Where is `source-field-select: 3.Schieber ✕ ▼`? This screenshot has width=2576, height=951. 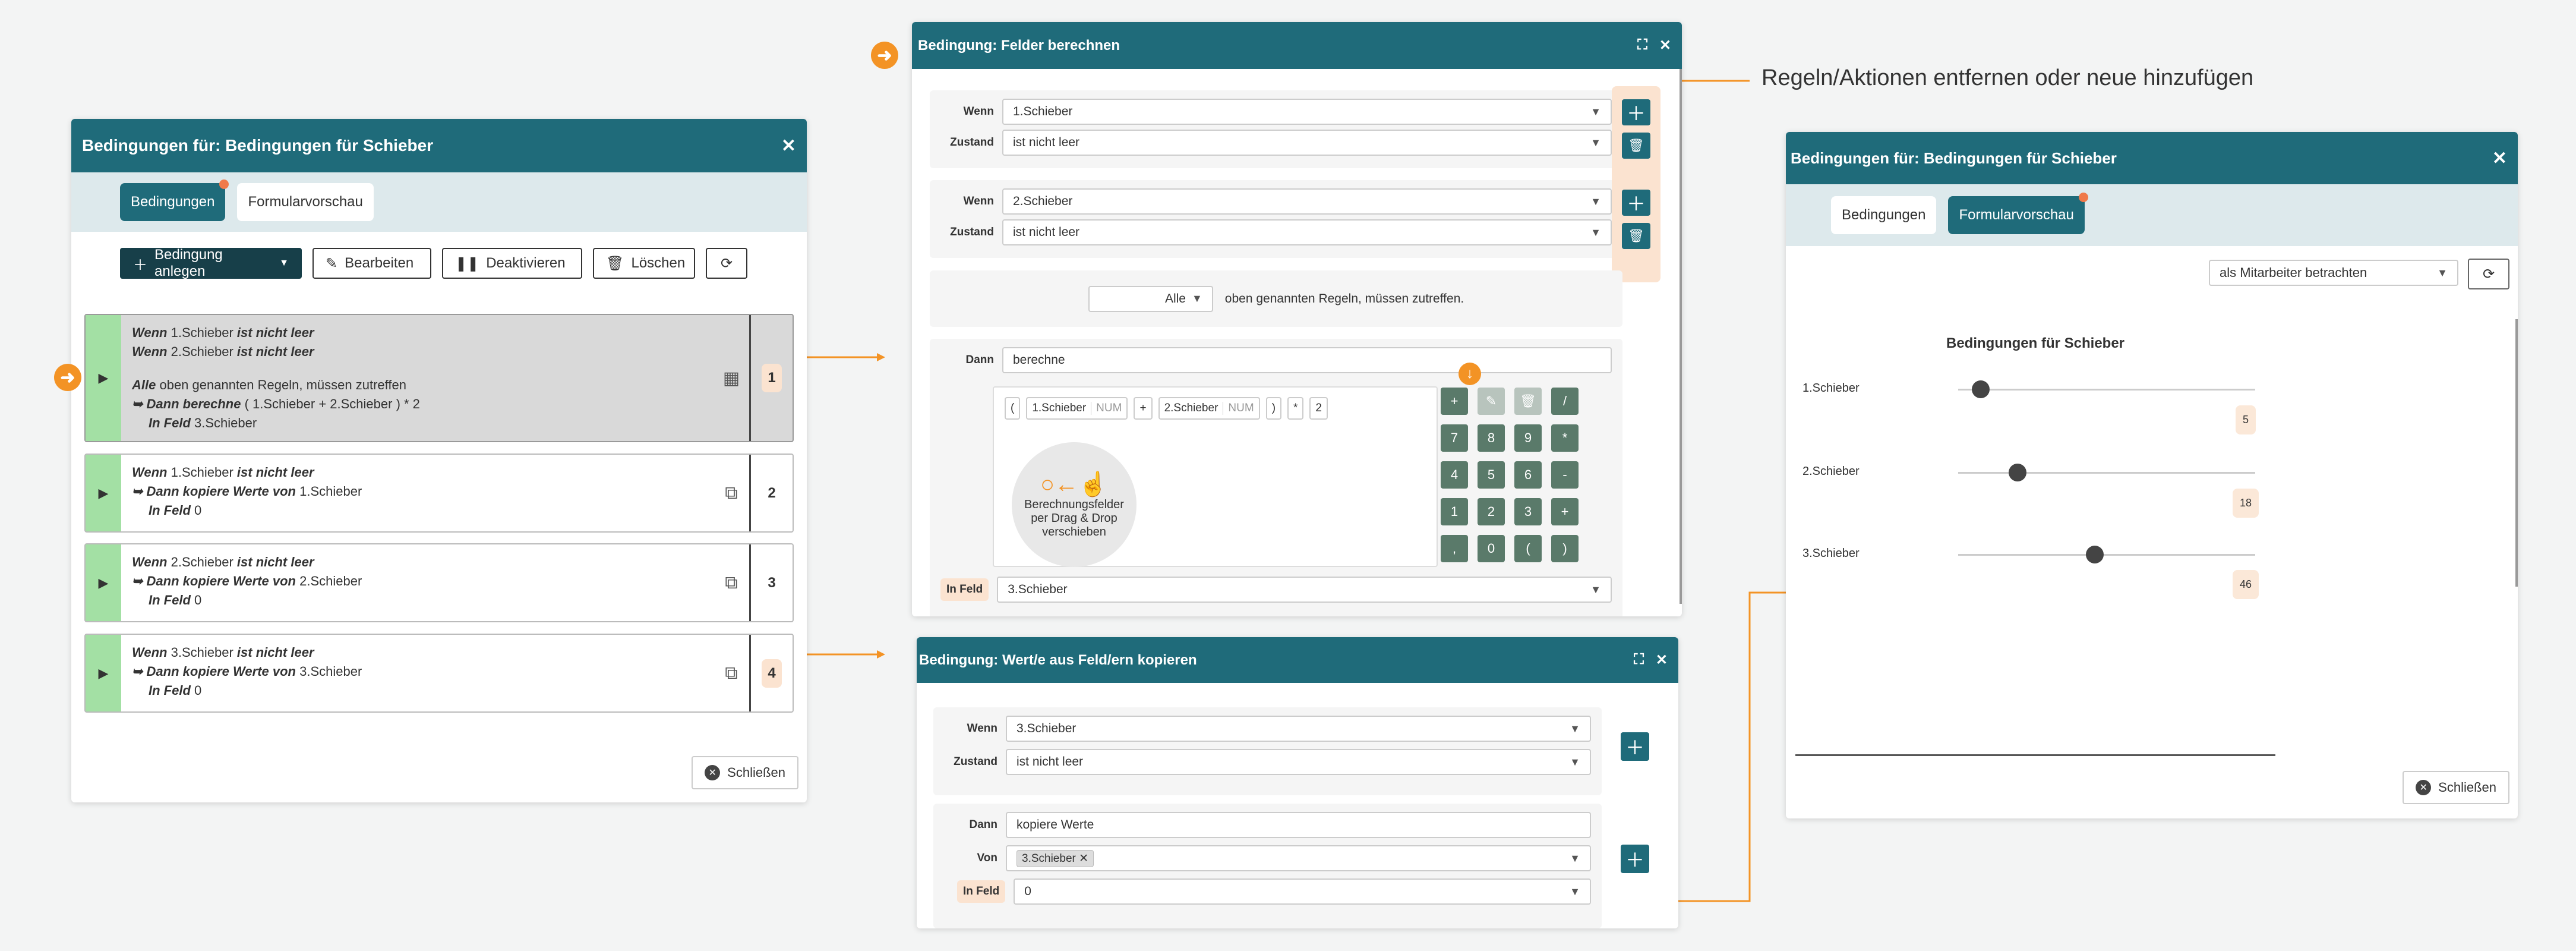 source-field-select: 3.Schieber ✕ ▼ is located at coordinates (1298, 858).